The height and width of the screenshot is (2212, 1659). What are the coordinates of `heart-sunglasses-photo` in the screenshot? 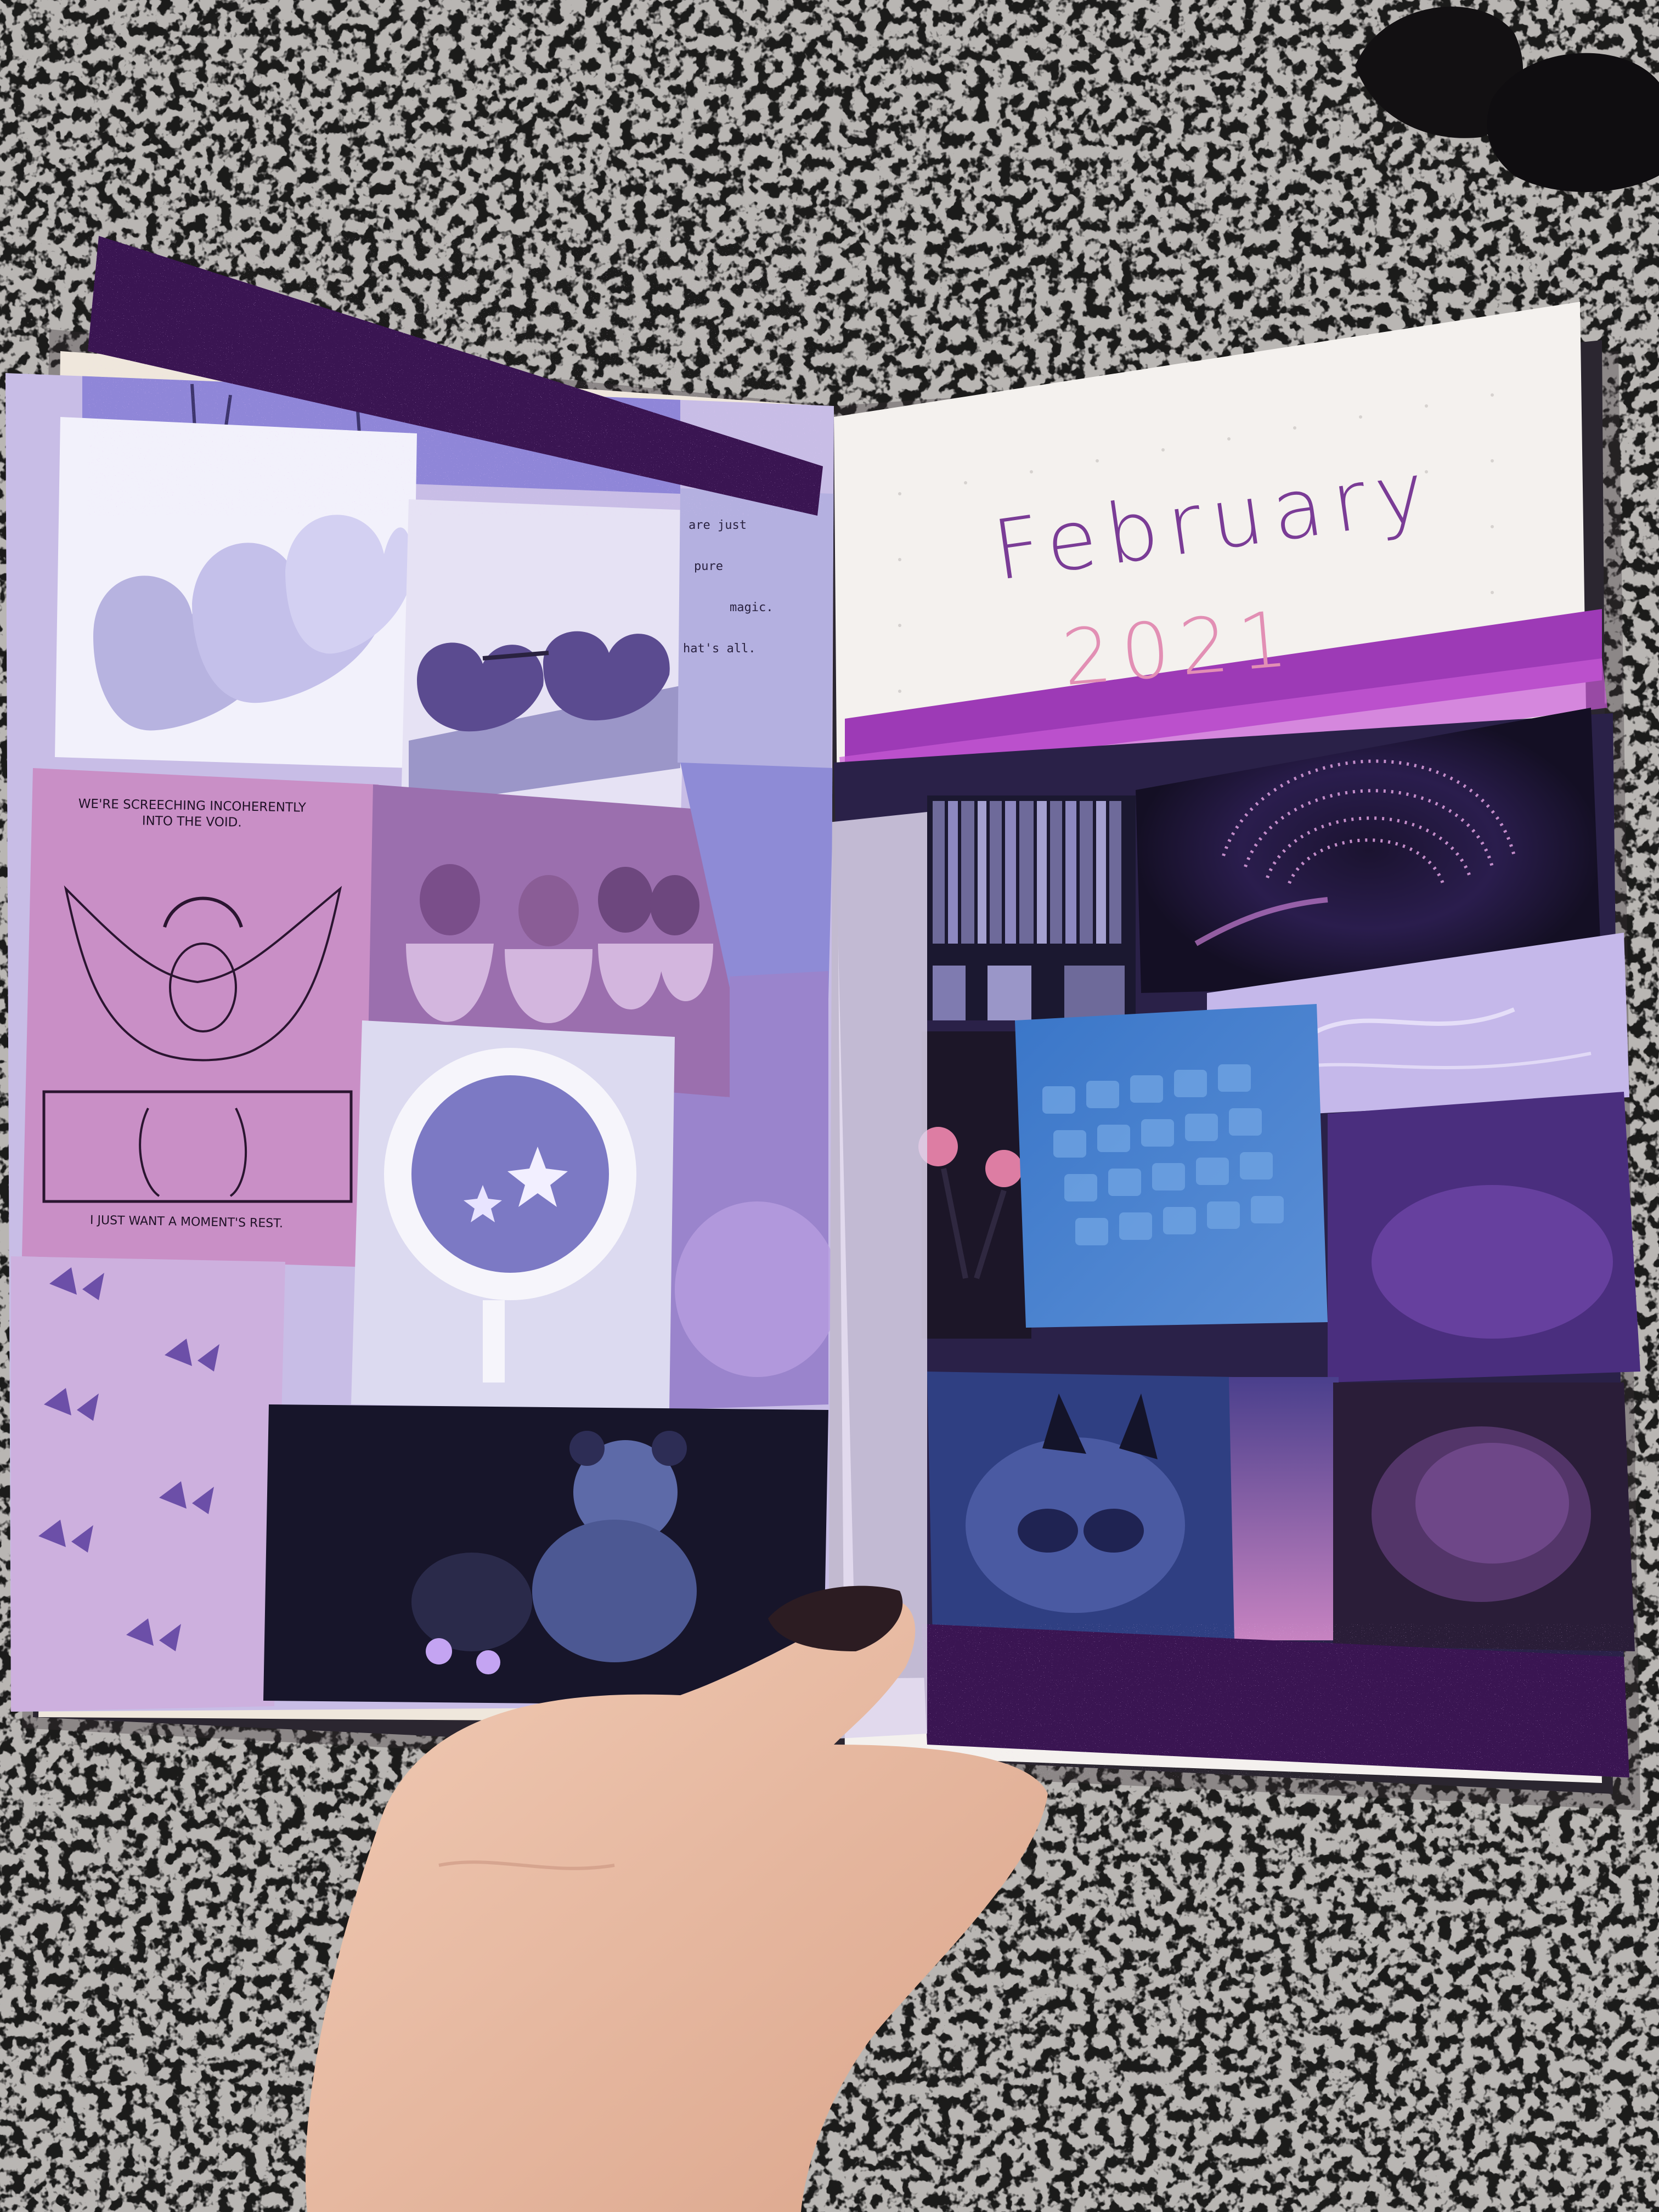 It's located at (544, 669).